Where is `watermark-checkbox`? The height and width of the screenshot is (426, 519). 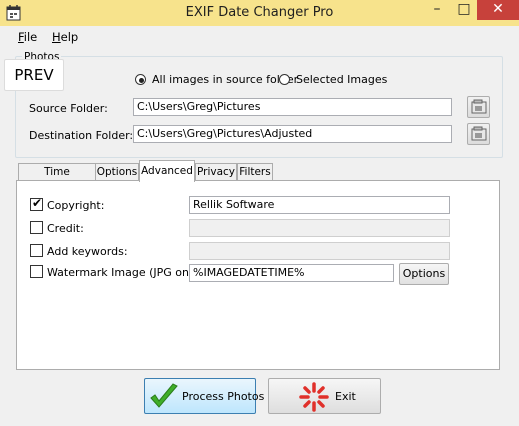 watermark-checkbox is located at coordinates (36, 271).